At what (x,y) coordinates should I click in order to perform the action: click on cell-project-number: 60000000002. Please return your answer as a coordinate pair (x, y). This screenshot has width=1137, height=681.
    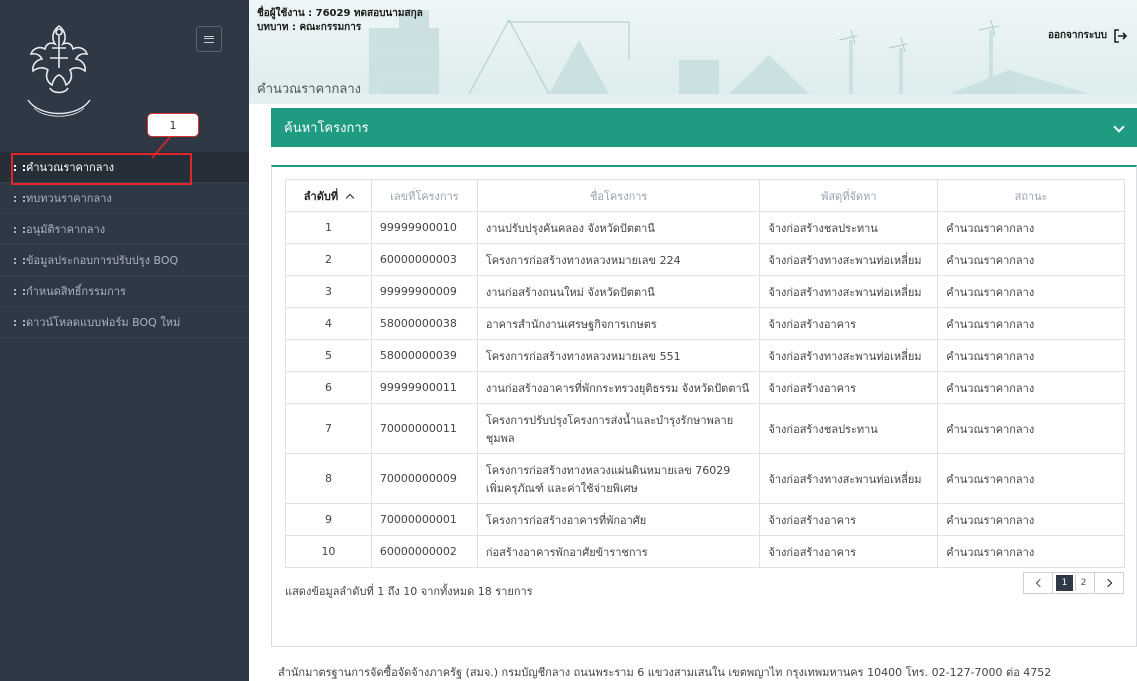
    Looking at the image, I should click on (424, 551).